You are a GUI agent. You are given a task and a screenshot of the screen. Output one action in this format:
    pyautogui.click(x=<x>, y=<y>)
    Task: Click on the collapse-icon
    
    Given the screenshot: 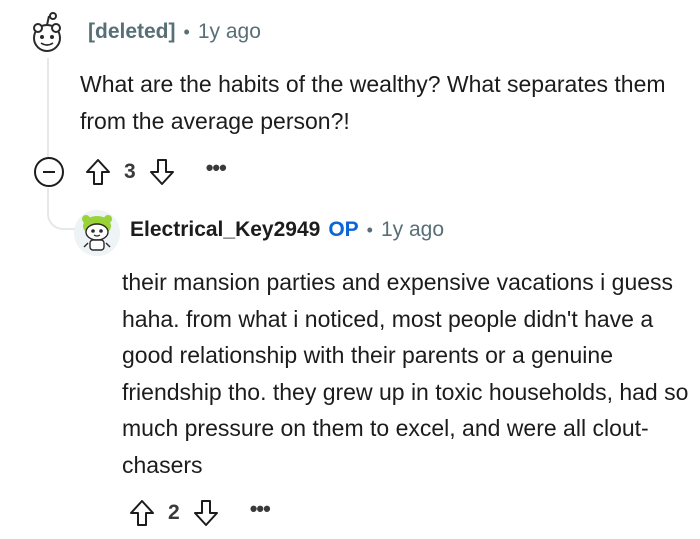 What is the action you would take?
    pyautogui.click(x=49, y=172)
    